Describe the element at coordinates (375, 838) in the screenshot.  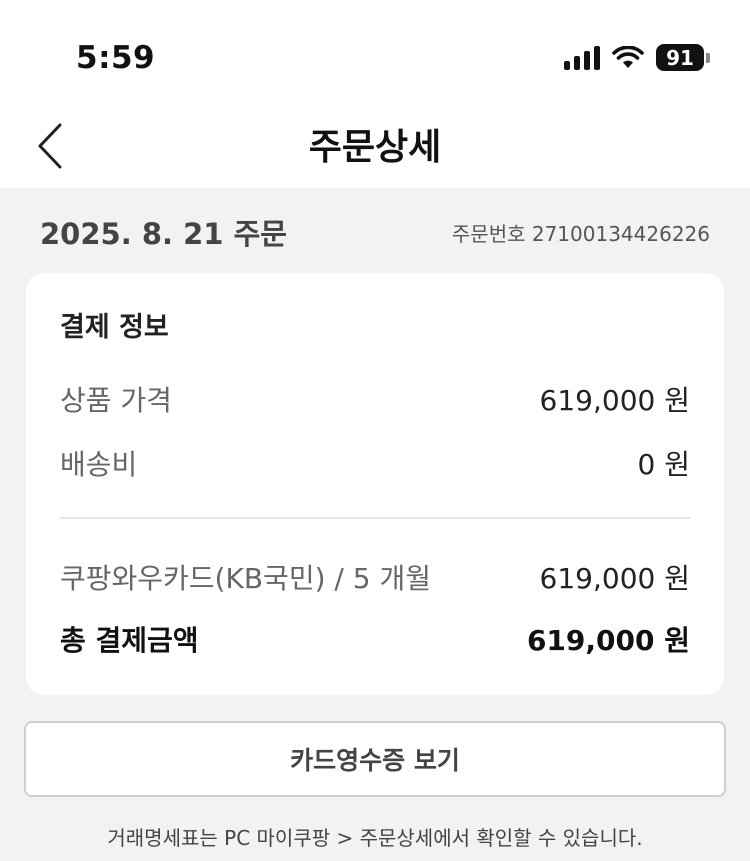
I see `footnote: 거래명세표는 PC 마이쿠팡 > 주문상세에서 확인할 수 있습니다.` at that location.